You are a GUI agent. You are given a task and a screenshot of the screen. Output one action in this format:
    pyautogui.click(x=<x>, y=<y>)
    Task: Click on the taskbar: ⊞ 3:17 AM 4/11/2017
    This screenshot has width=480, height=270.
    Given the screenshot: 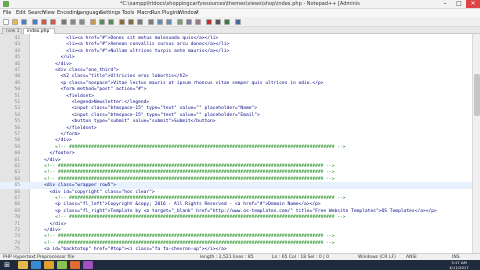 What is the action you would take?
    pyautogui.click(x=240, y=265)
    